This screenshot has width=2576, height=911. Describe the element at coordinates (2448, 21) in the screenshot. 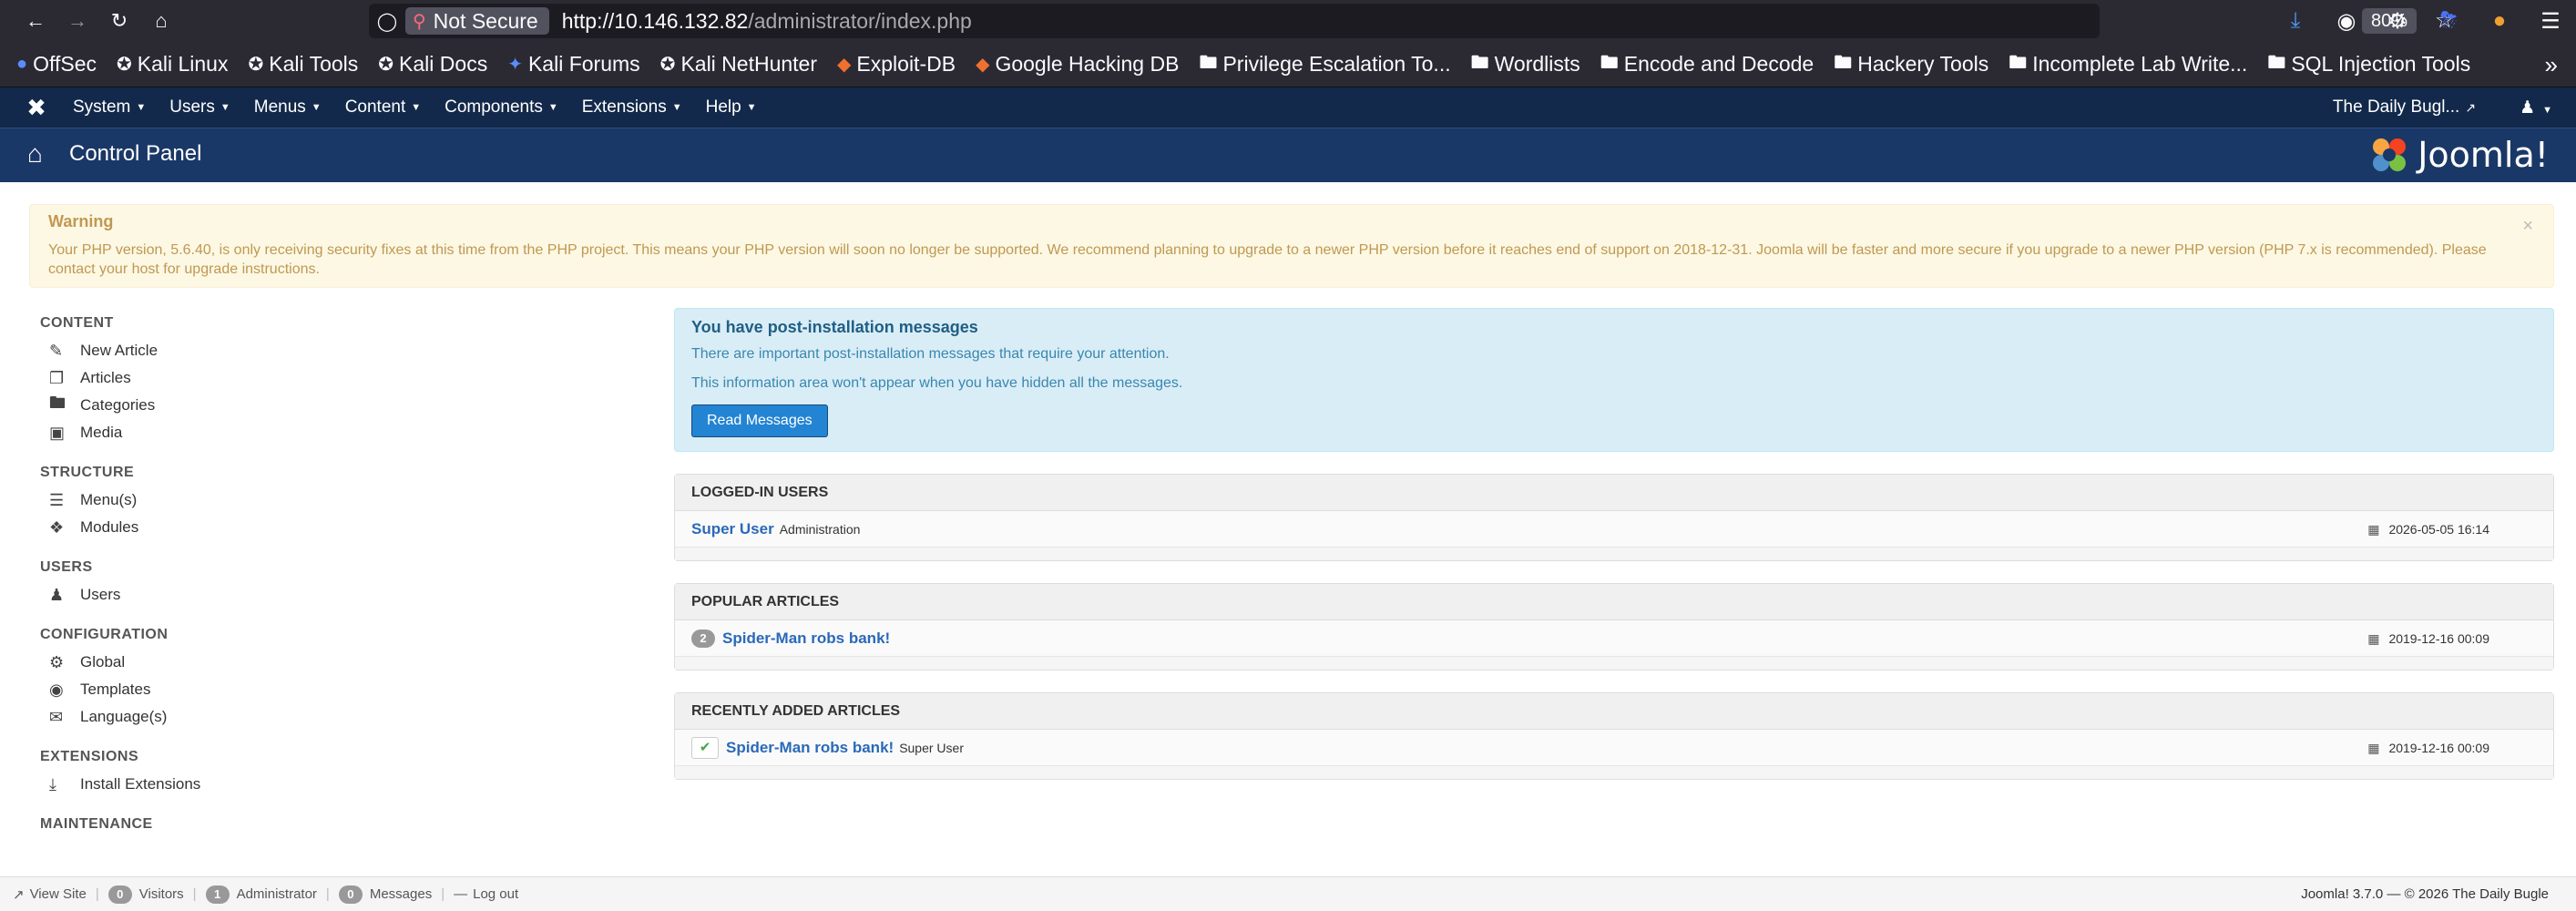

I see `shield-extension-icon: ⛈` at that location.